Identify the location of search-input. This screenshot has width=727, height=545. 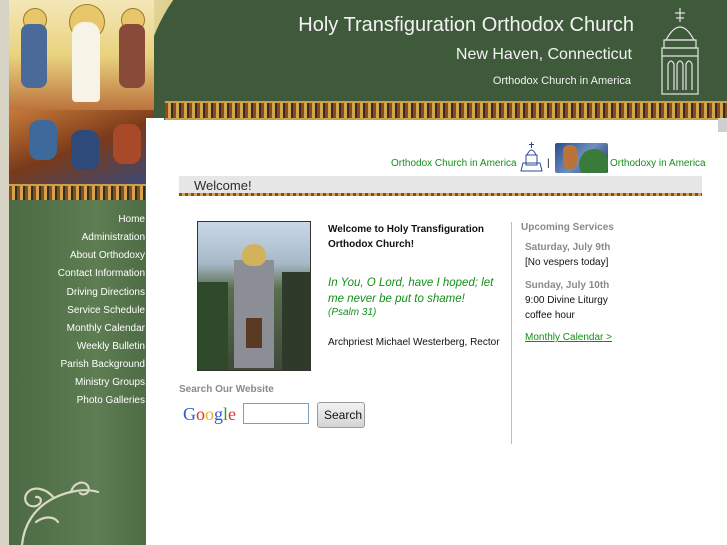
(276, 413).